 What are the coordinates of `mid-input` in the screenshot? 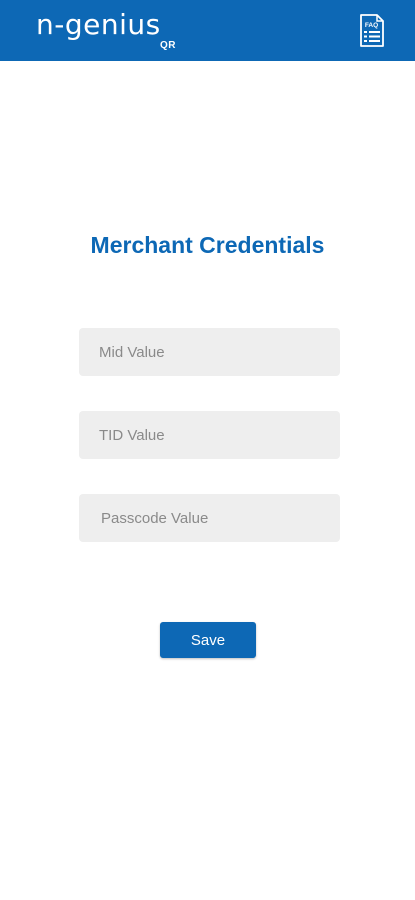 It's located at (209, 352).